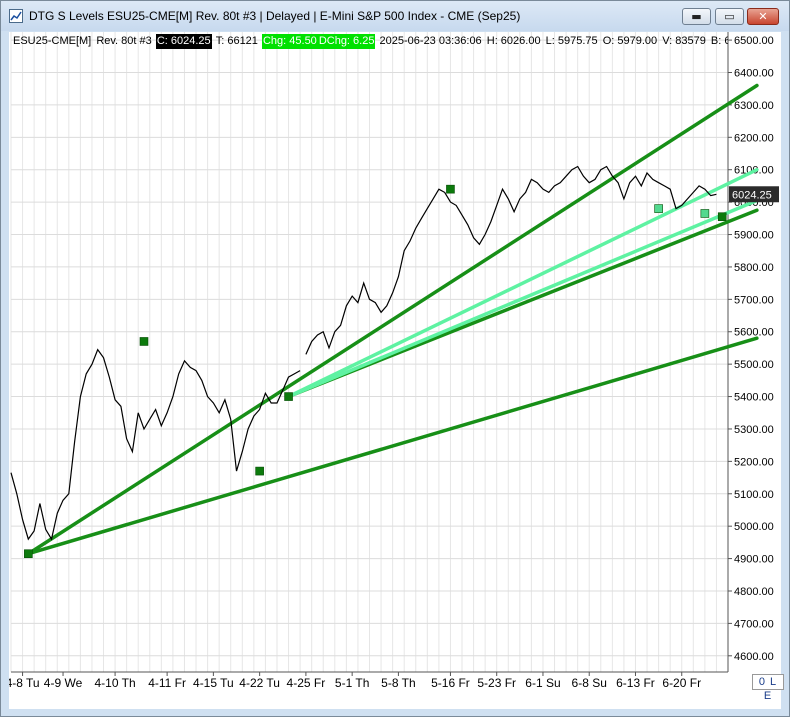 The image size is (790, 717). What do you see at coordinates (635, 683) in the screenshot?
I see `x-tick-label: 6-13 Fr` at bounding box center [635, 683].